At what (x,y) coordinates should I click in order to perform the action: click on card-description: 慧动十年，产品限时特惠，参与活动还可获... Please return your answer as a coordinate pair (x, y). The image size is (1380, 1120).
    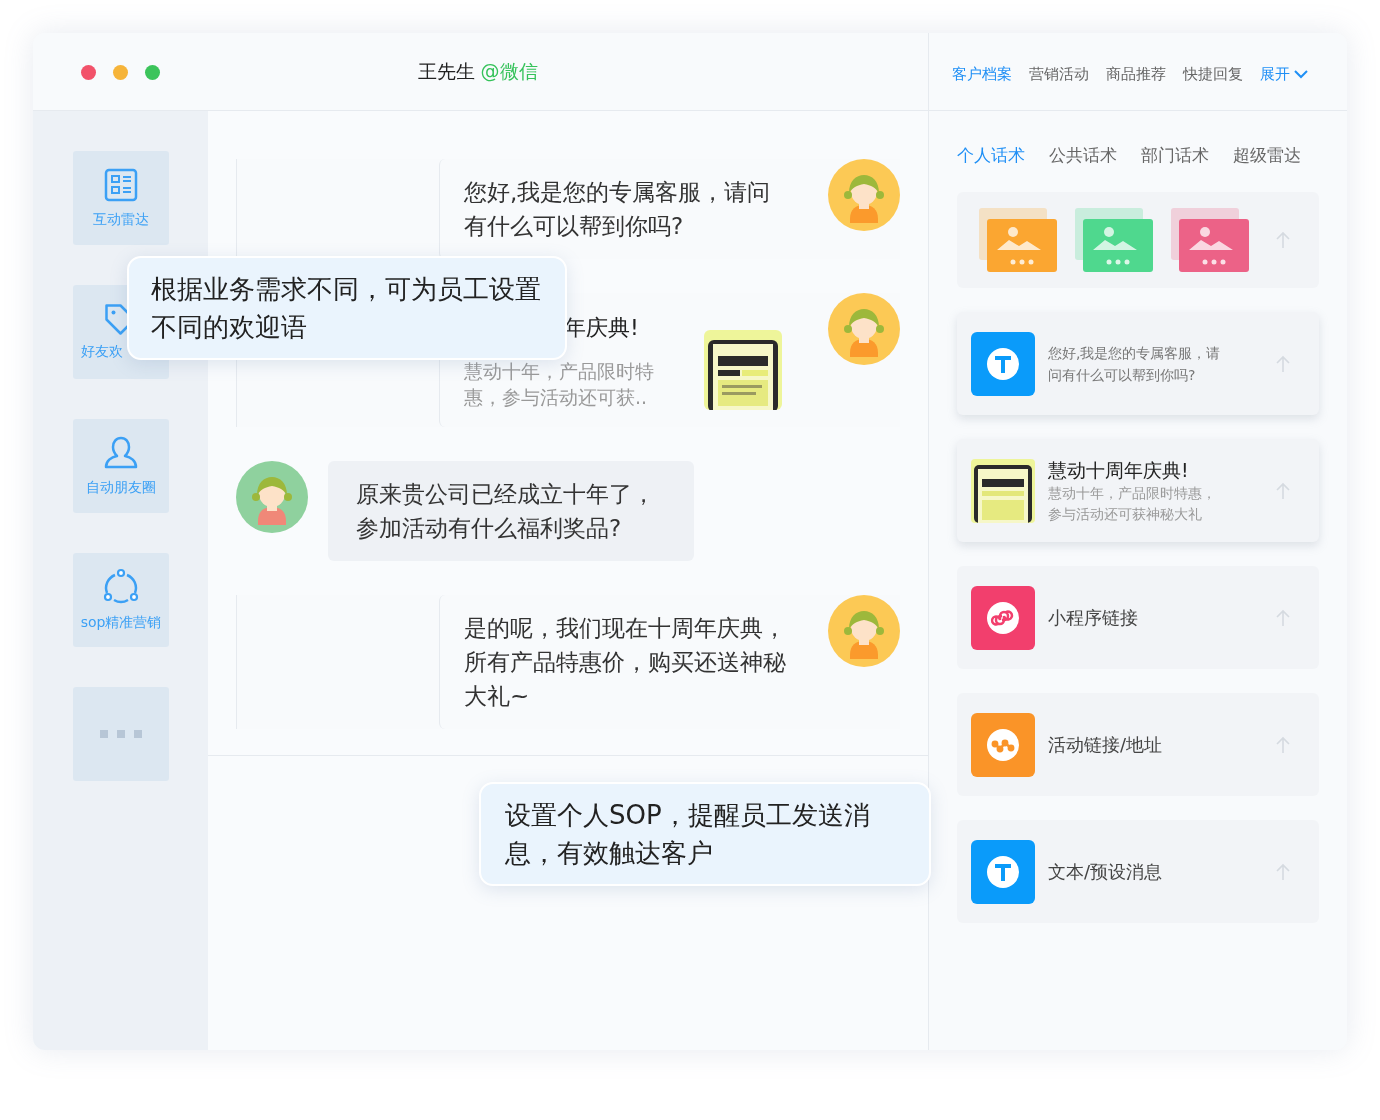
    Looking at the image, I should click on (559, 384).